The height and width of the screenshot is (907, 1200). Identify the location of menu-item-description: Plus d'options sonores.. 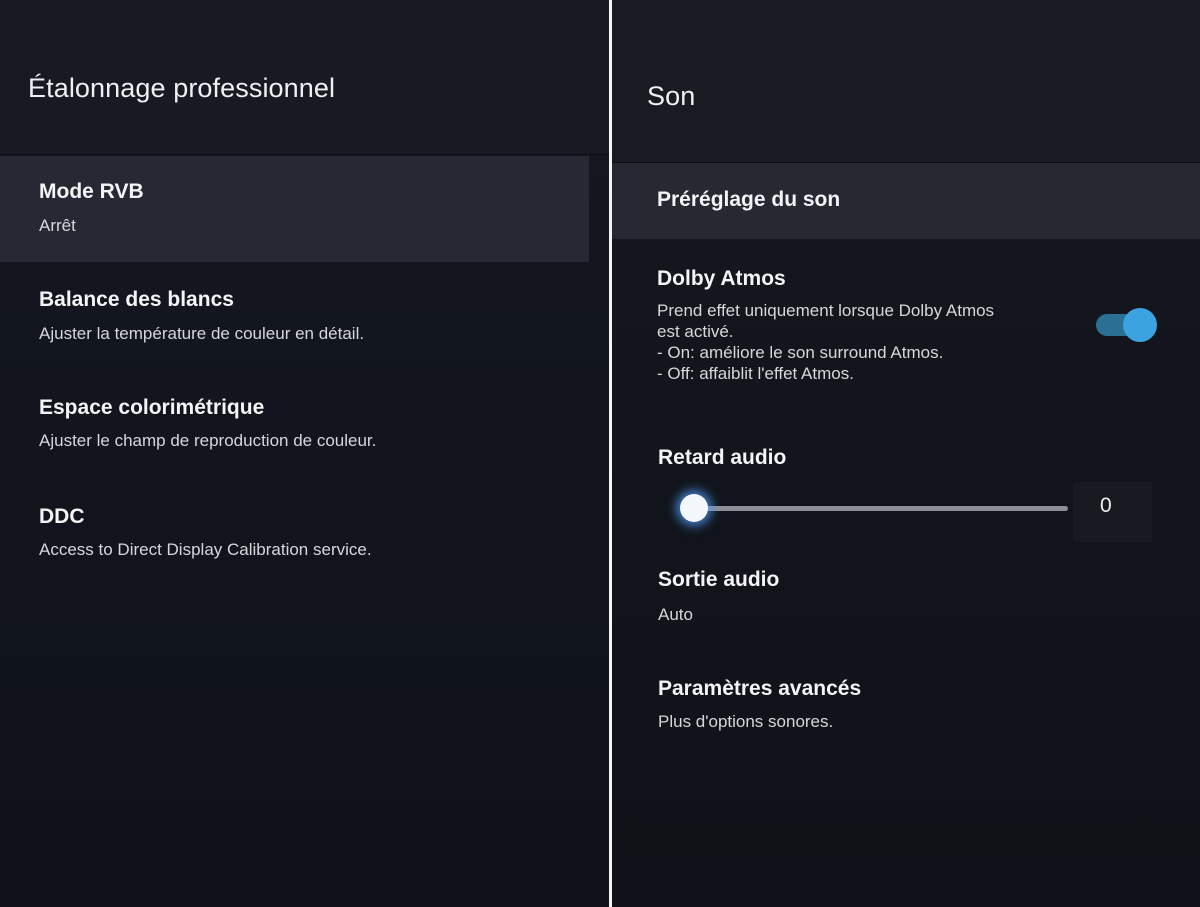
(746, 721).